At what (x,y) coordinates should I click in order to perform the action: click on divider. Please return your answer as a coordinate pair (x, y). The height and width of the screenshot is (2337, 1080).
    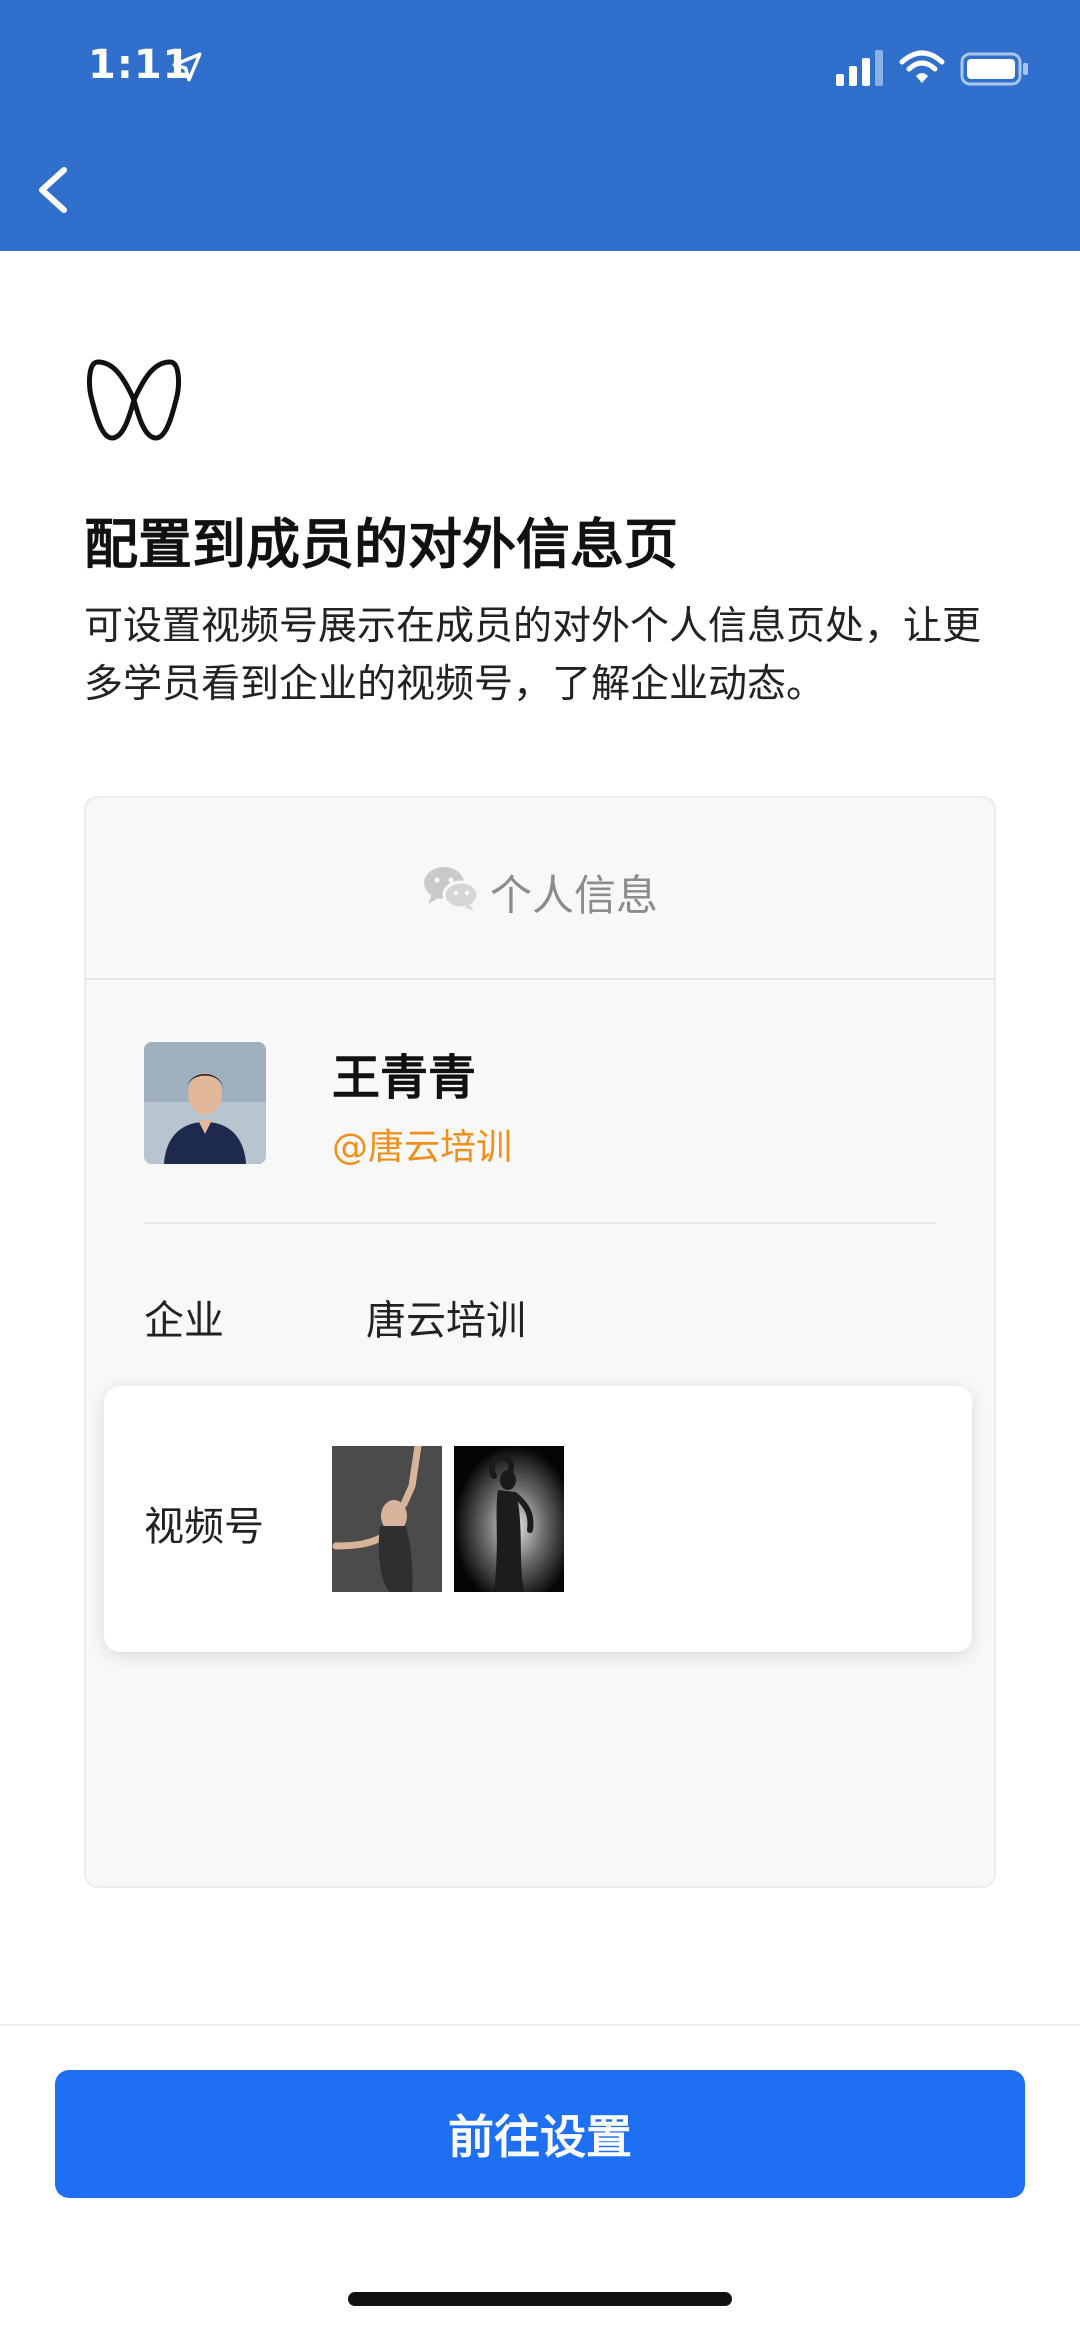
    Looking at the image, I should click on (540, 1223).